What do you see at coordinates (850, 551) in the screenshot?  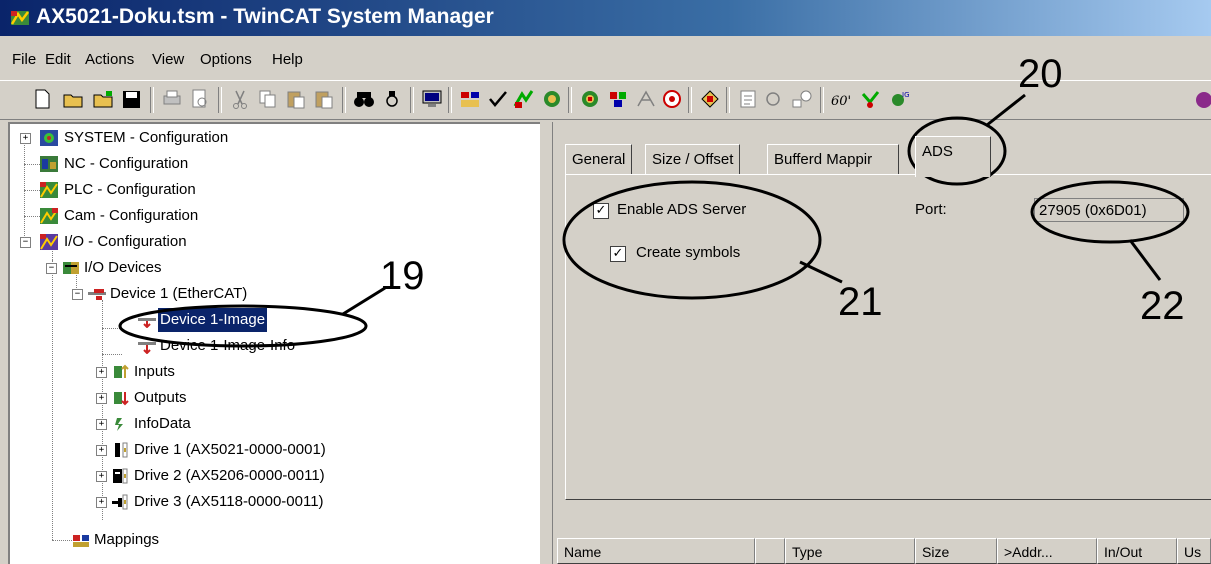 I see `column-header-type: Type` at bounding box center [850, 551].